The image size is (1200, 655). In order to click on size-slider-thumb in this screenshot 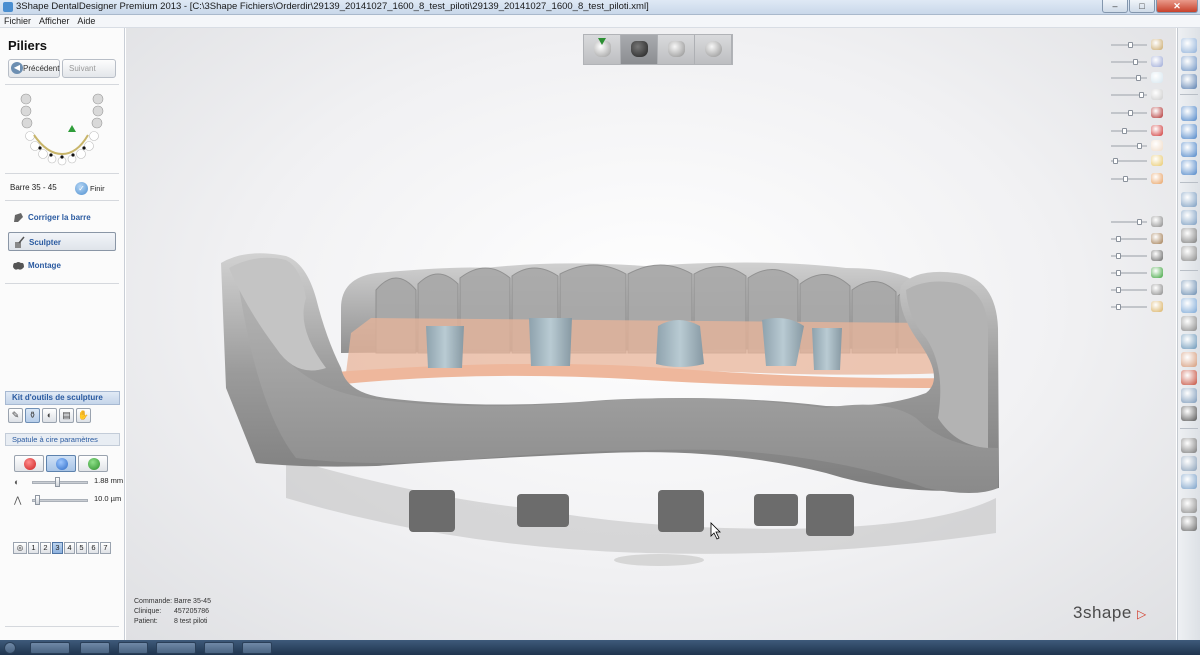, I will do `click(57, 482)`.